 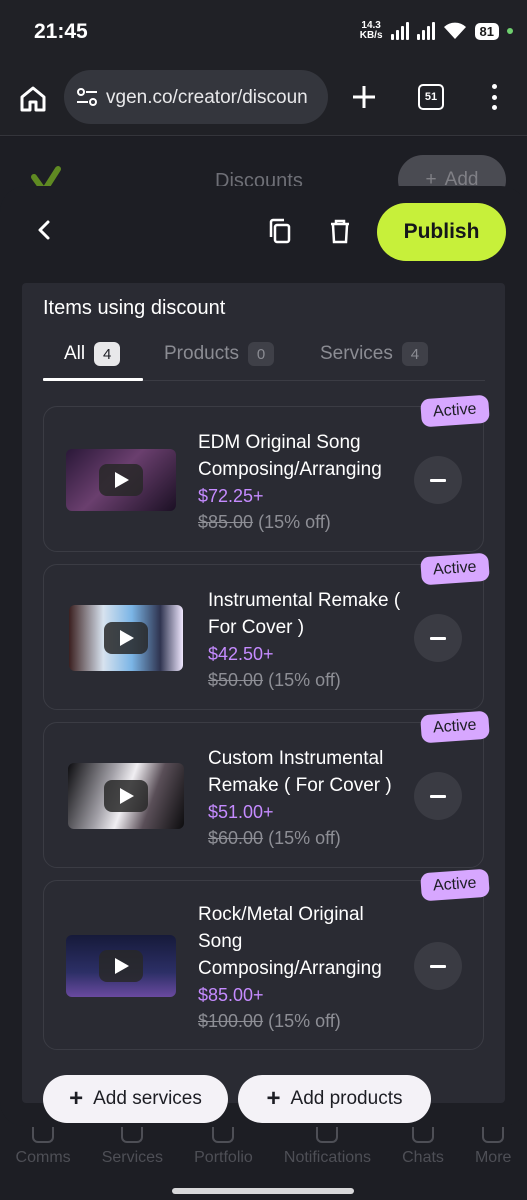 I want to click on url-bar: vgen.co/creator/discoun, so click(x=196, y=97).